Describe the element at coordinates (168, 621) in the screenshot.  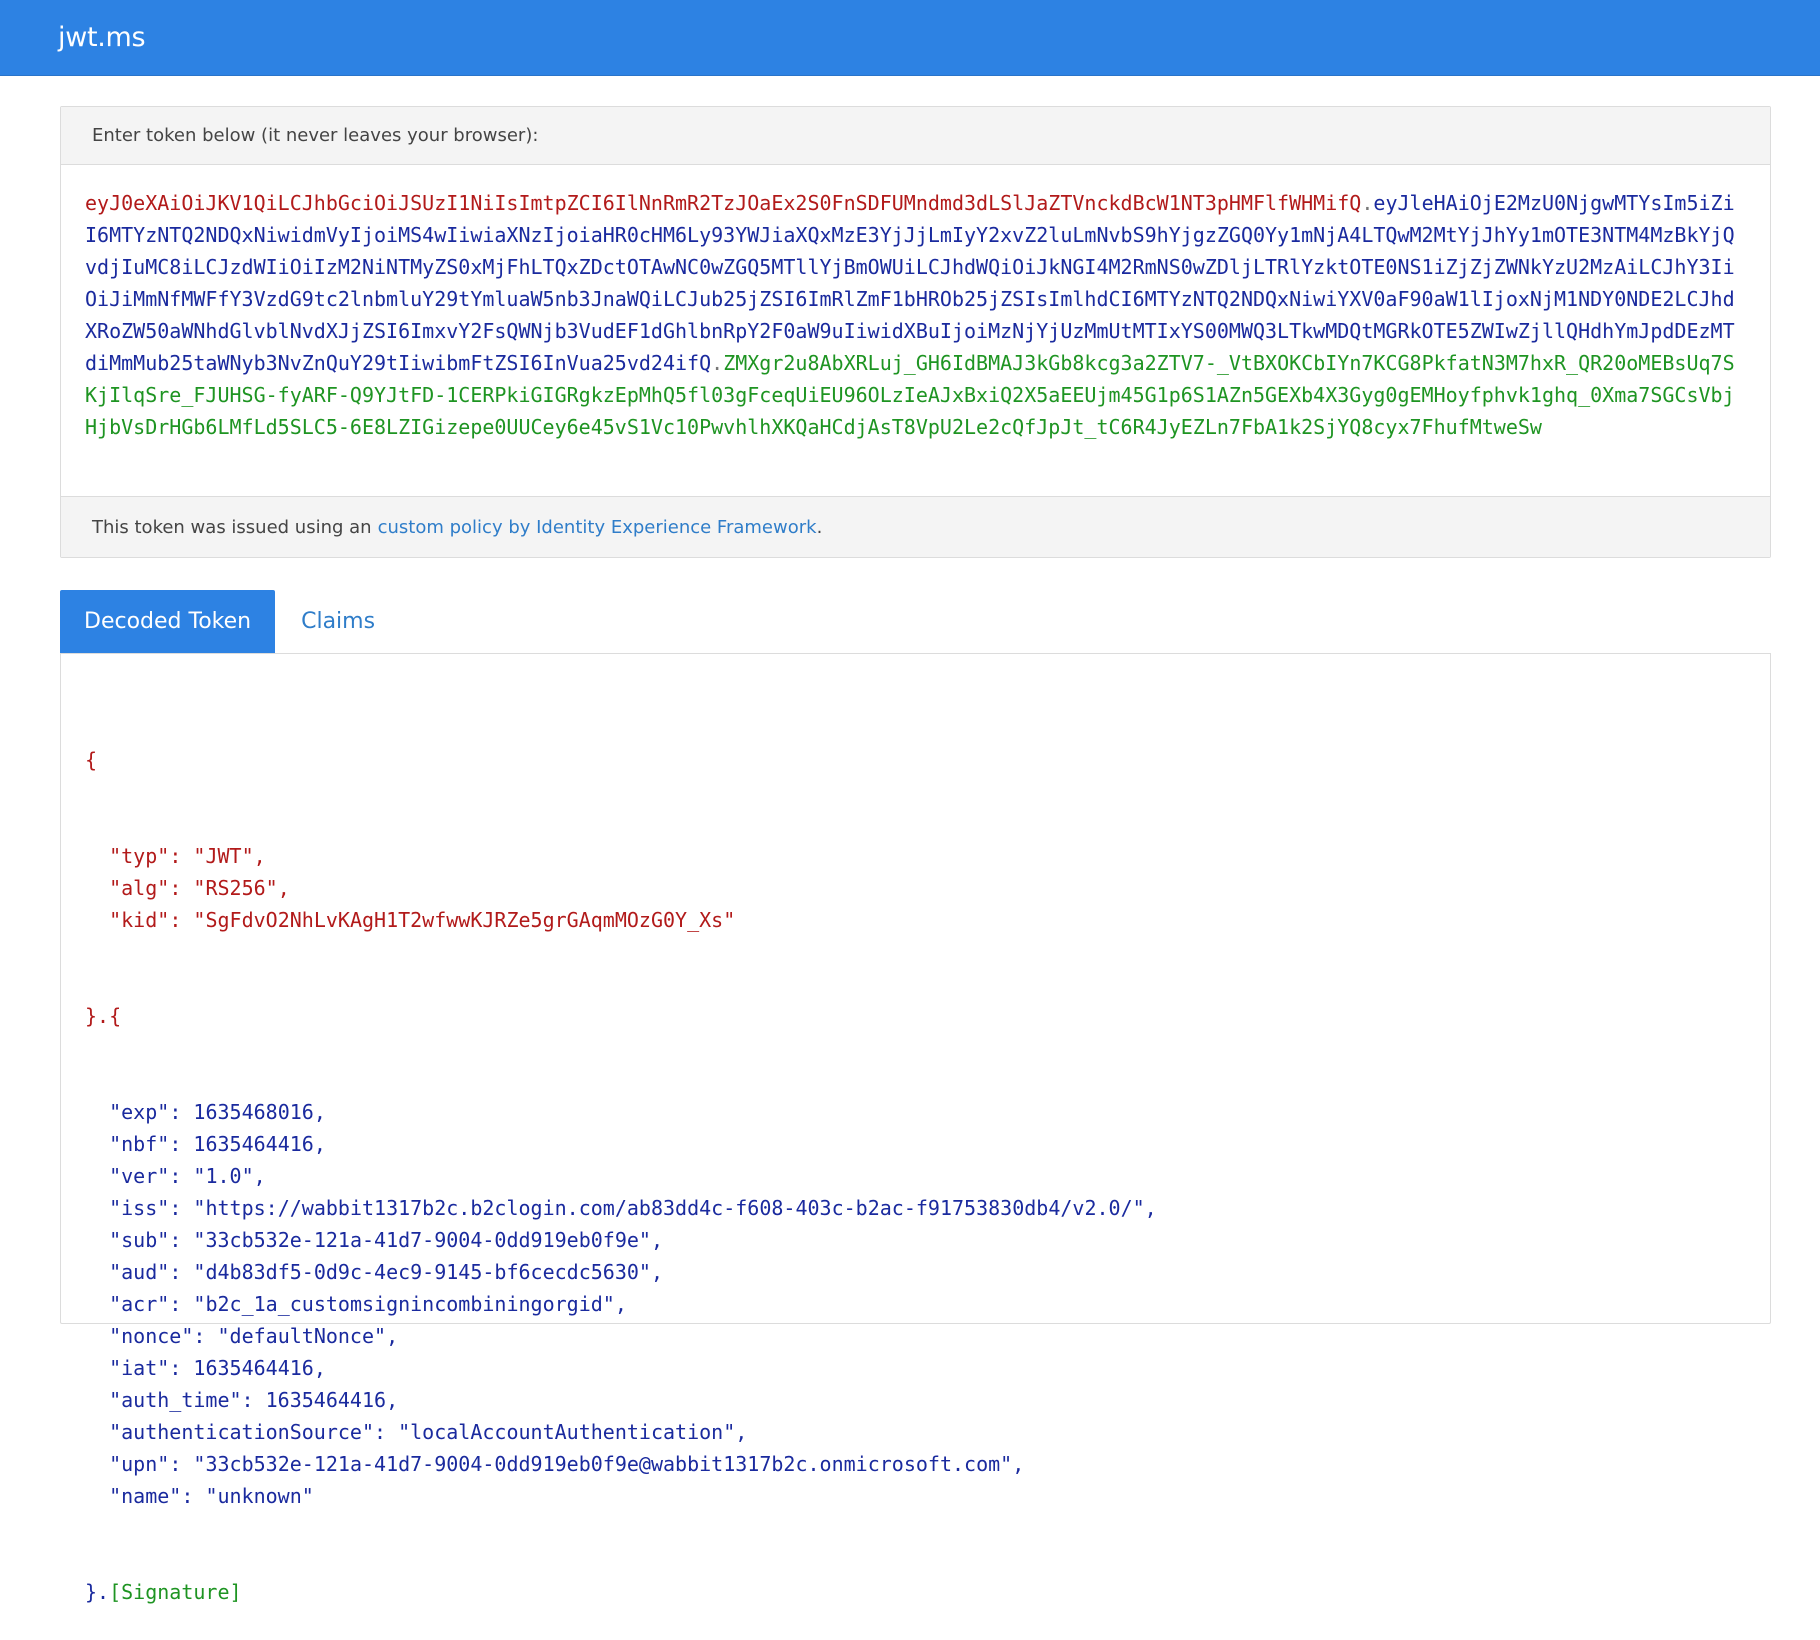
I see `tab-decoded-token: Decoded Token` at that location.